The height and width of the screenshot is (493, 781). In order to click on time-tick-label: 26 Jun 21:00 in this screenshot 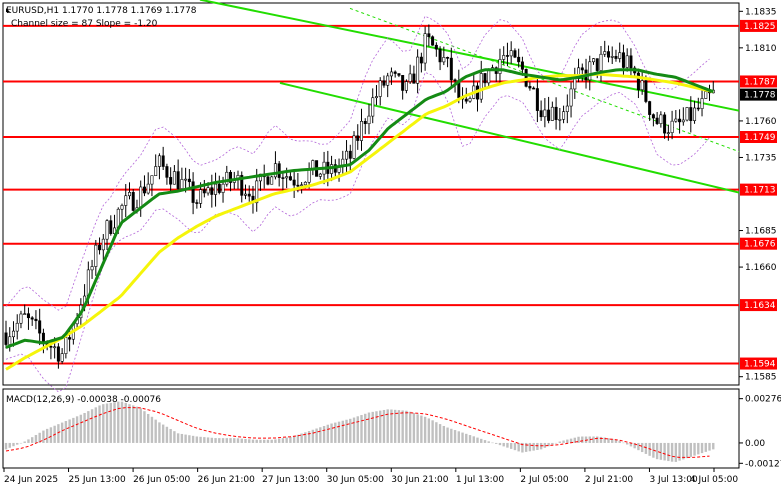, I will do `click(226, 480)`.